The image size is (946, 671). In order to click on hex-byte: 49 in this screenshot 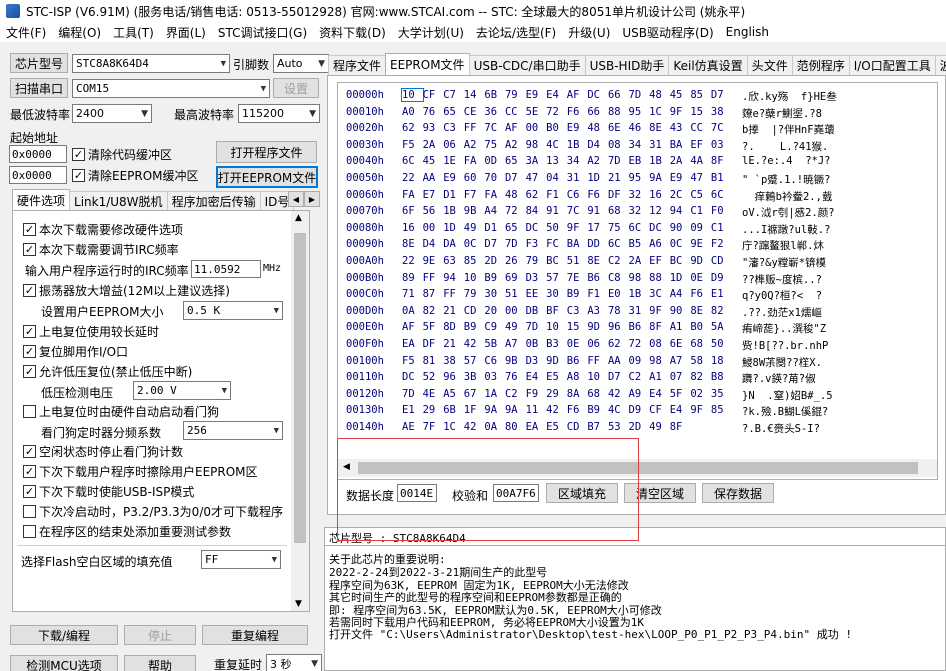, I will do `click(515, 327)`.